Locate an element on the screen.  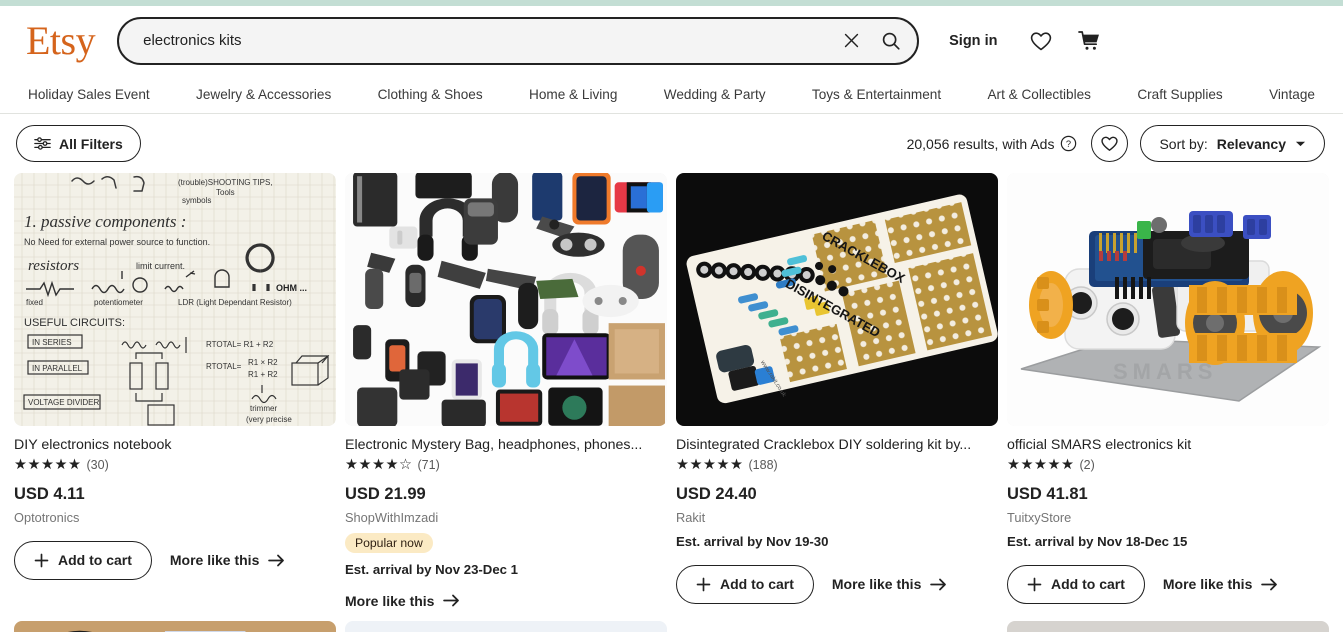
all-filters-button: All Filters is located at coordinates (78, 143).